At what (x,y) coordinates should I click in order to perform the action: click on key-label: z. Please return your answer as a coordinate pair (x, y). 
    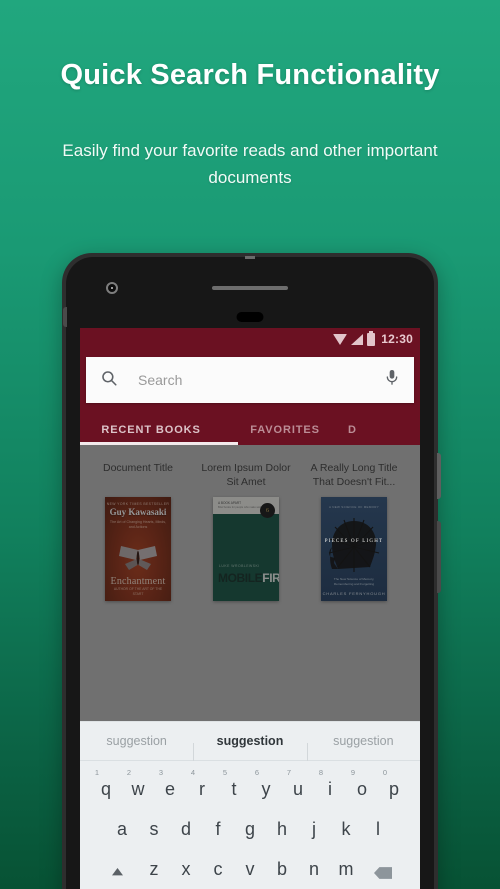
    Looking at the image, I should click on (154, 869).